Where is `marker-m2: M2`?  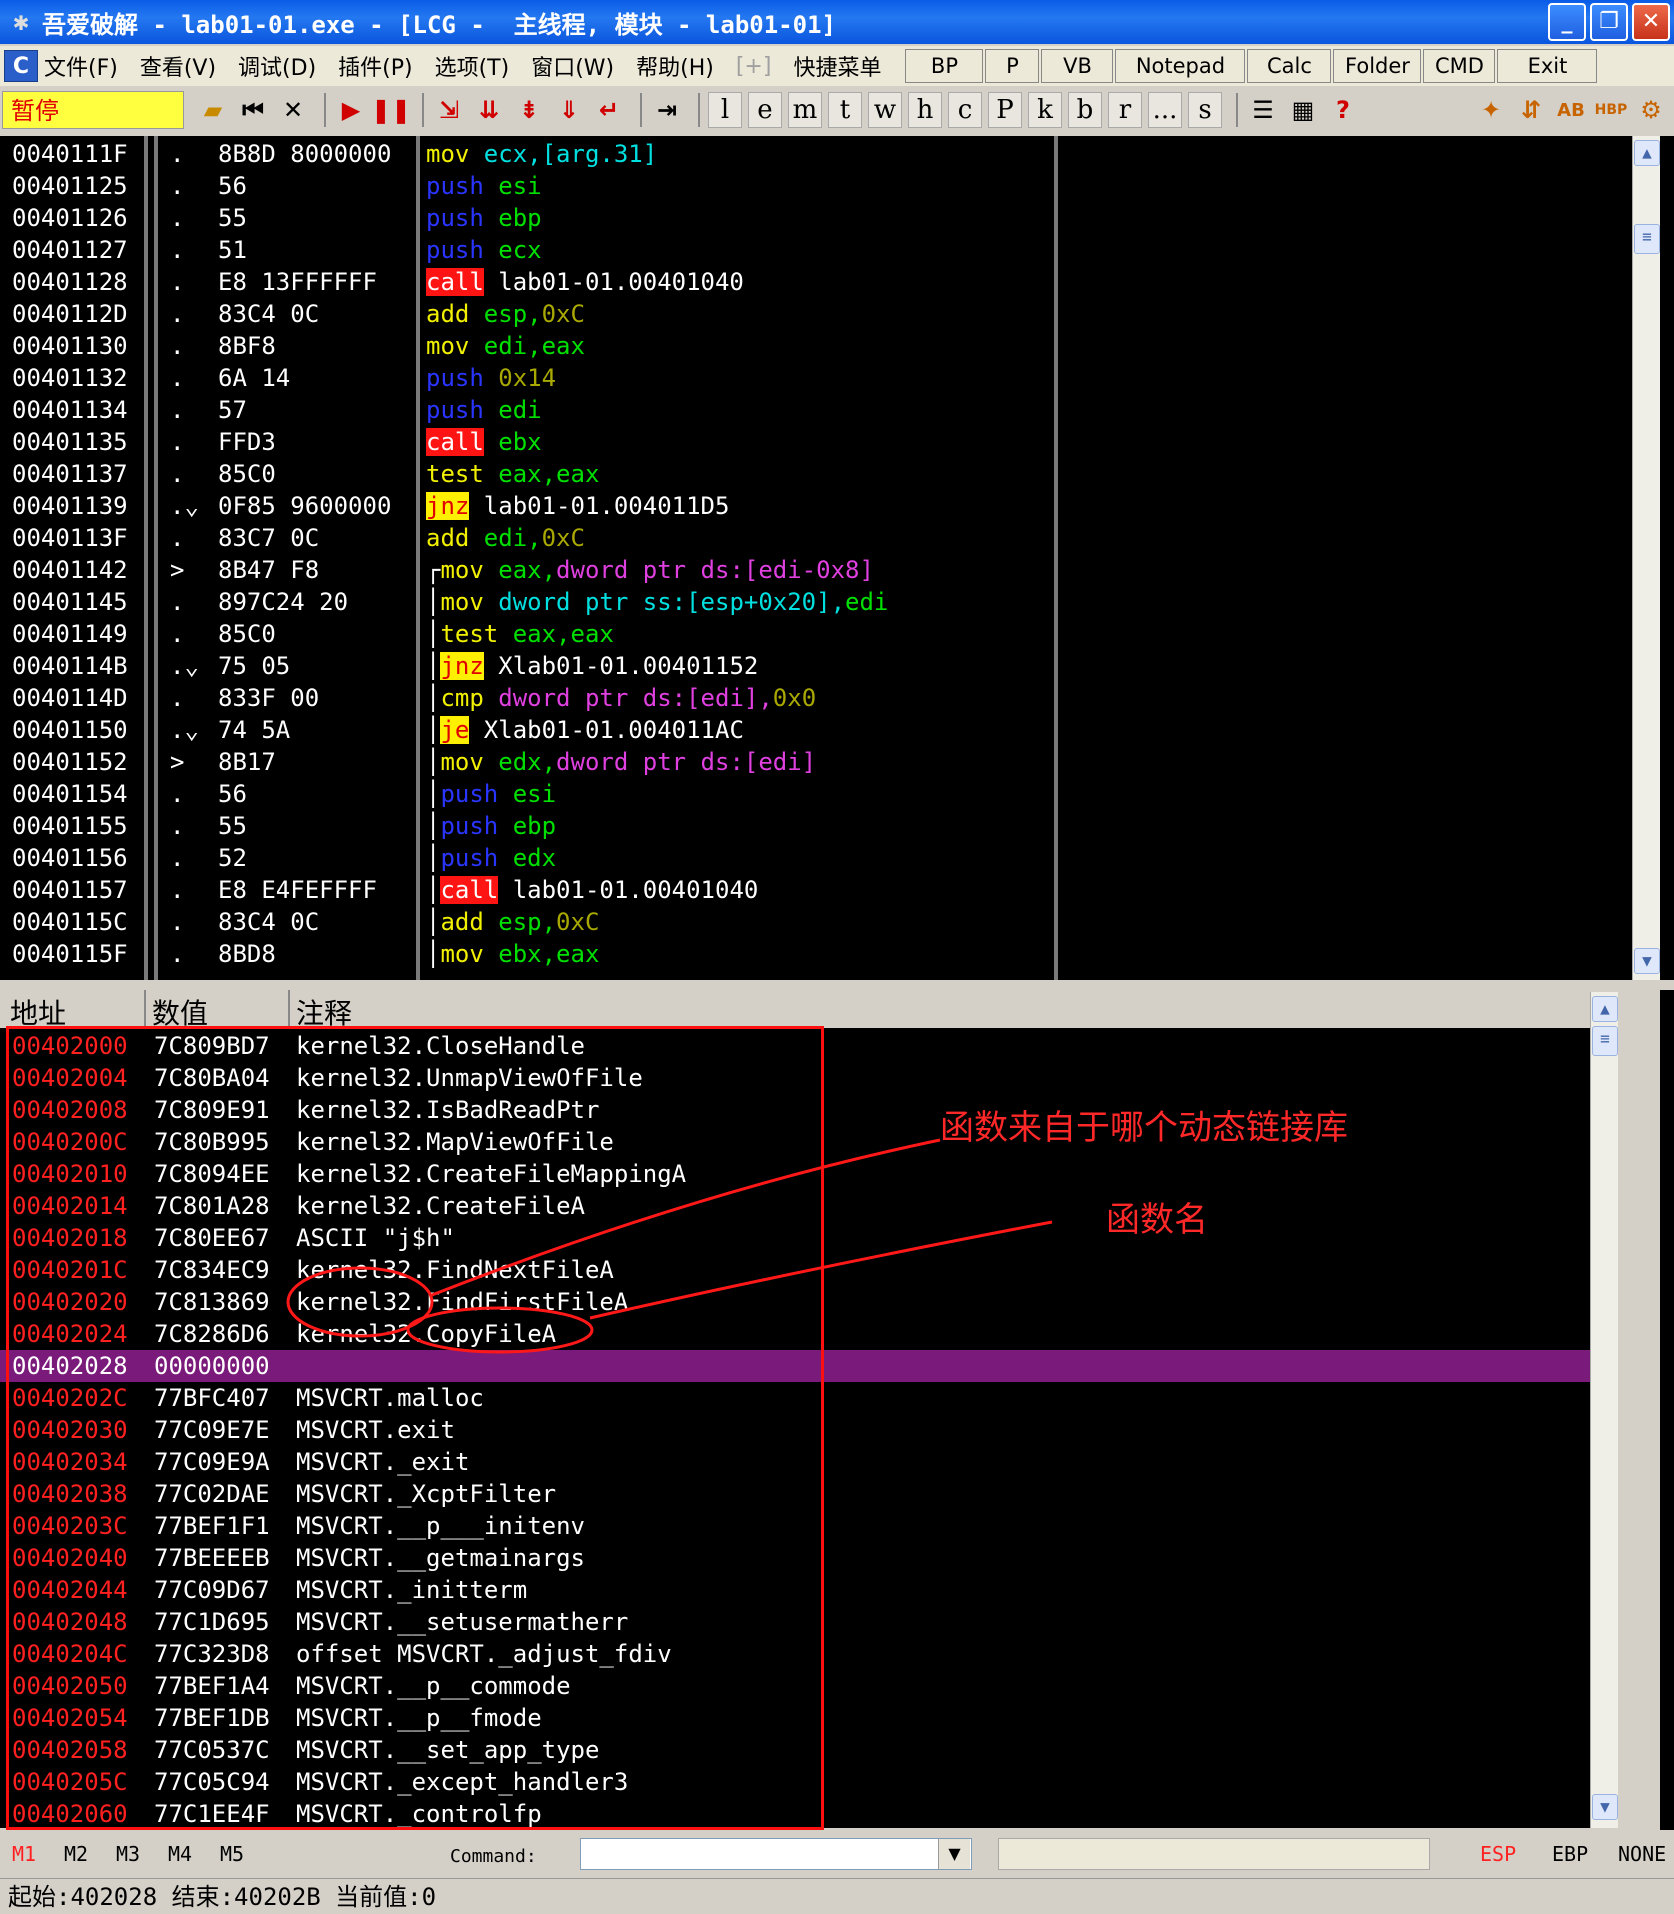 marker-m2: M2 is located at coordinates (76, 1854).